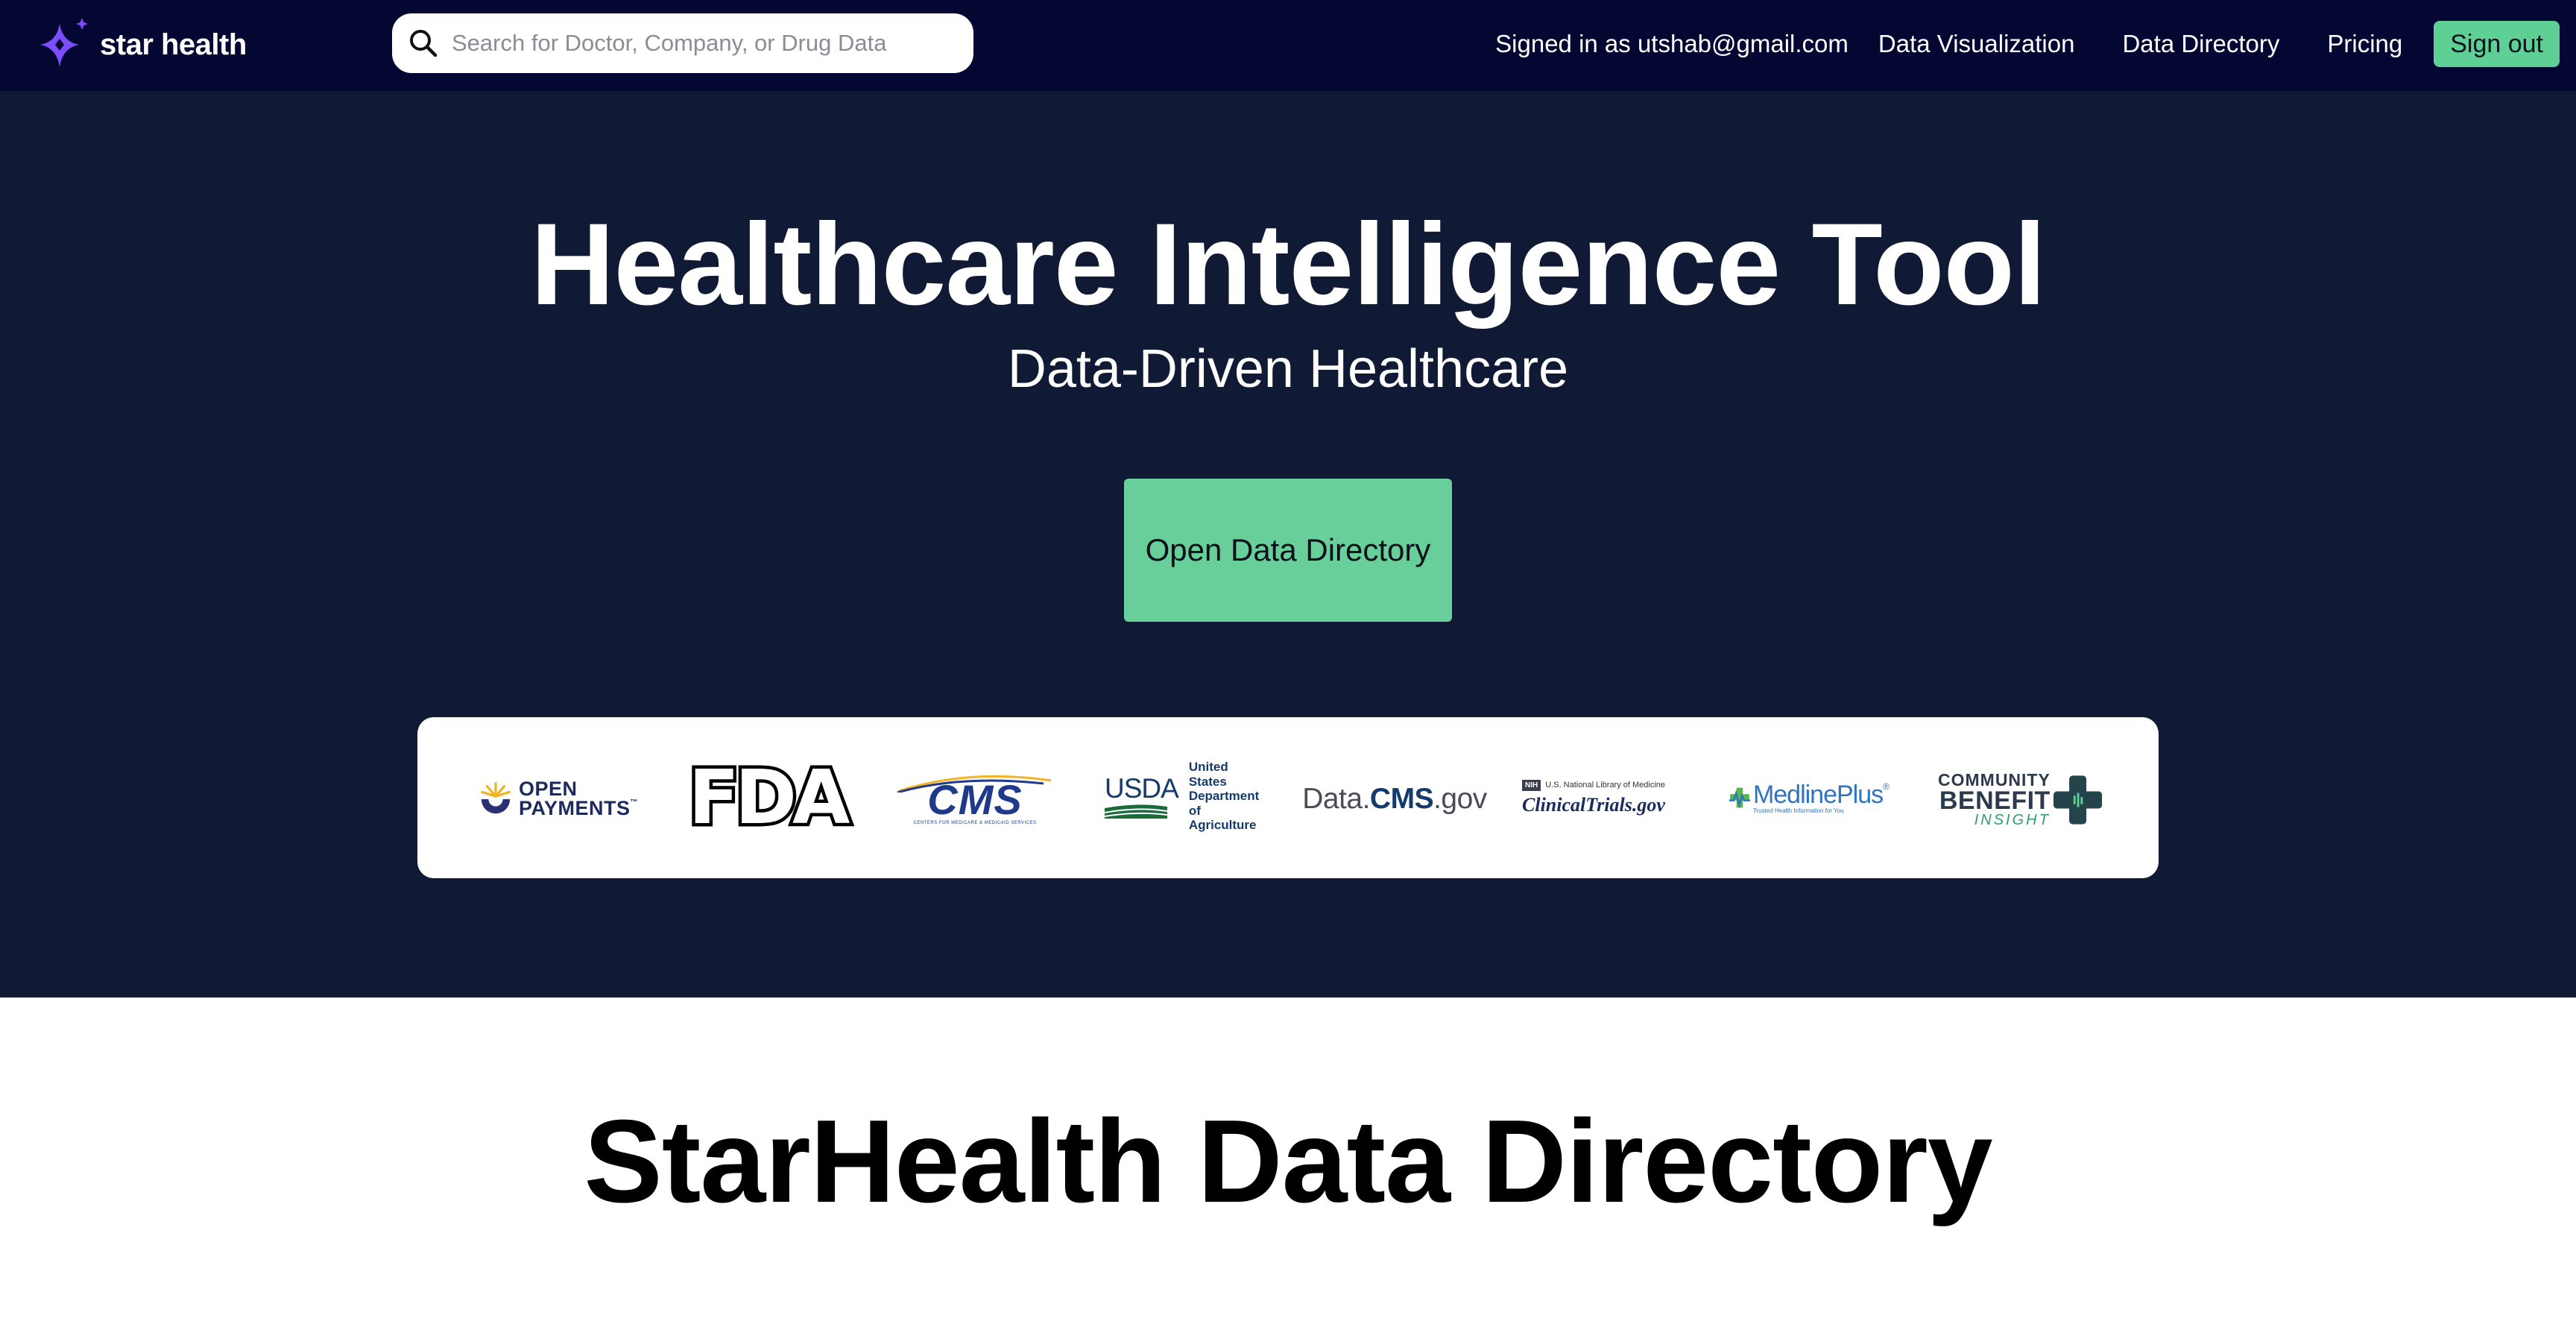  I want to click on fda-logo: FDA, so click(768, 798).